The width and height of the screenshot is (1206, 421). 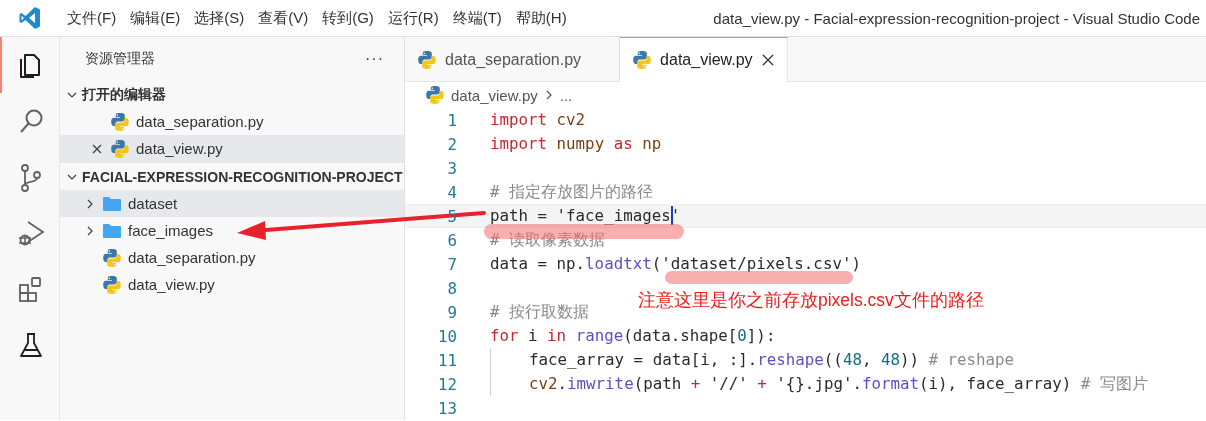 What do you see at coordinates (540, 312) in the screenshot?
I see `code-line: # 按行取数据` at bounding box center [540, 312].